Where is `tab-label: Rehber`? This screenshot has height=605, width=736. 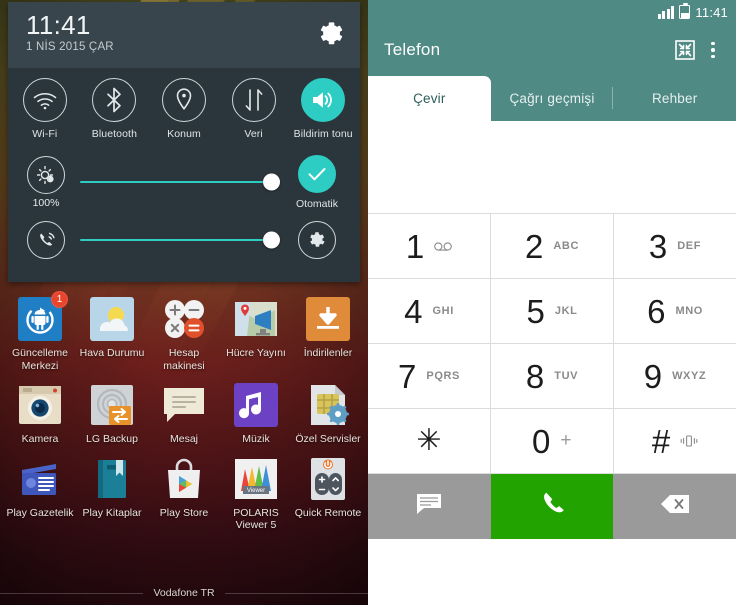 tab-label: Rehber is located at coordinates (674, 98).